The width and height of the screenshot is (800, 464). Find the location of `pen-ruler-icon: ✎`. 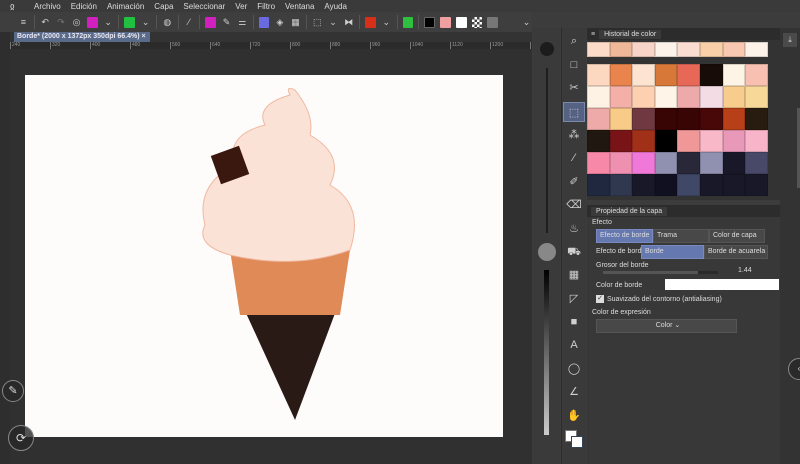

pen-ruler-icon: ✎ is located at coordinates (226, 22).